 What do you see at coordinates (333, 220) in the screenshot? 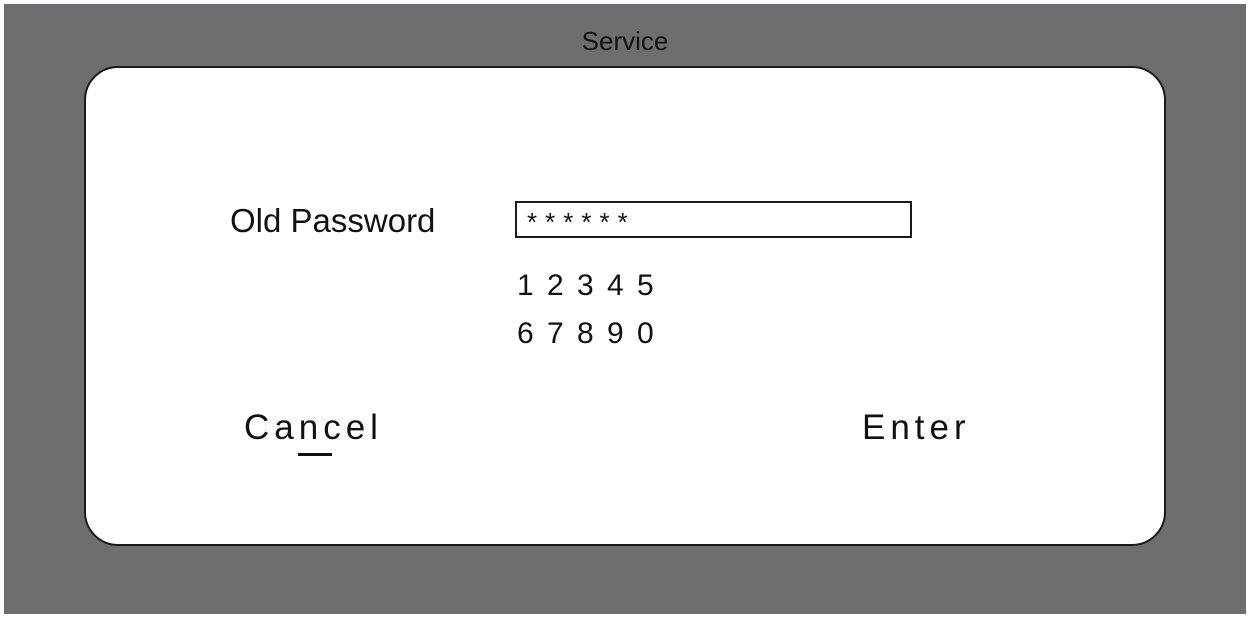
I see `old-password-label: Old Password` at bounding box center [333, 220].